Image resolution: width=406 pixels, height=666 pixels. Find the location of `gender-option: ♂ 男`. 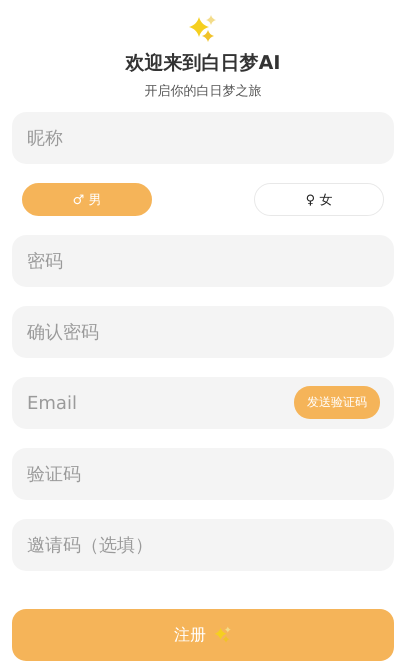

gender-option: ♂ 男 is located at coordinates (87, 199).